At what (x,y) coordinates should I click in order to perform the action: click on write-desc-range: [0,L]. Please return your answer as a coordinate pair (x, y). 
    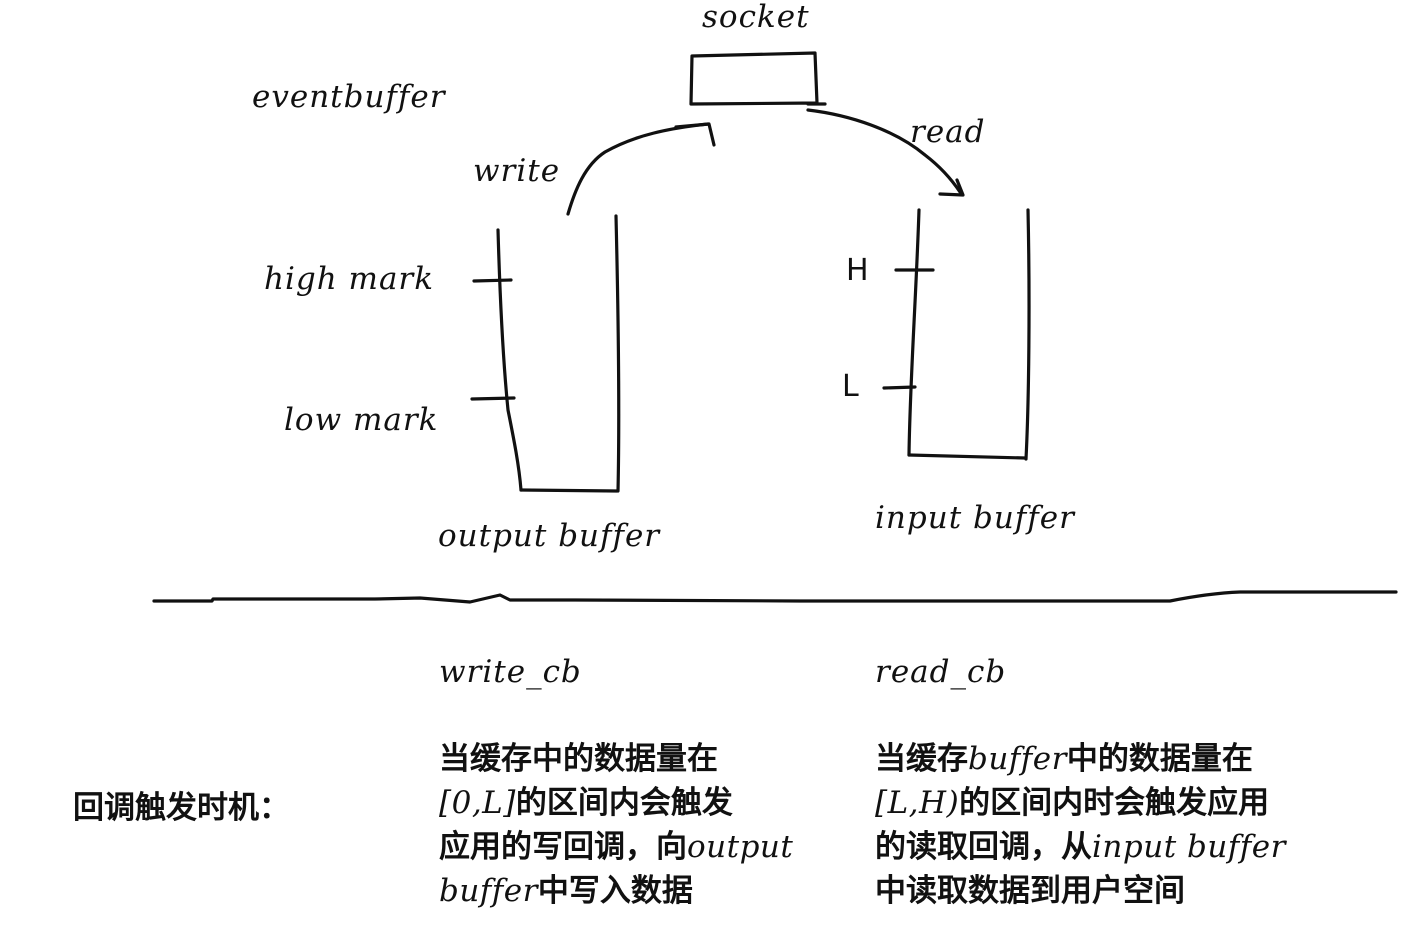
    Looking at the image, I should click on (477, 803).